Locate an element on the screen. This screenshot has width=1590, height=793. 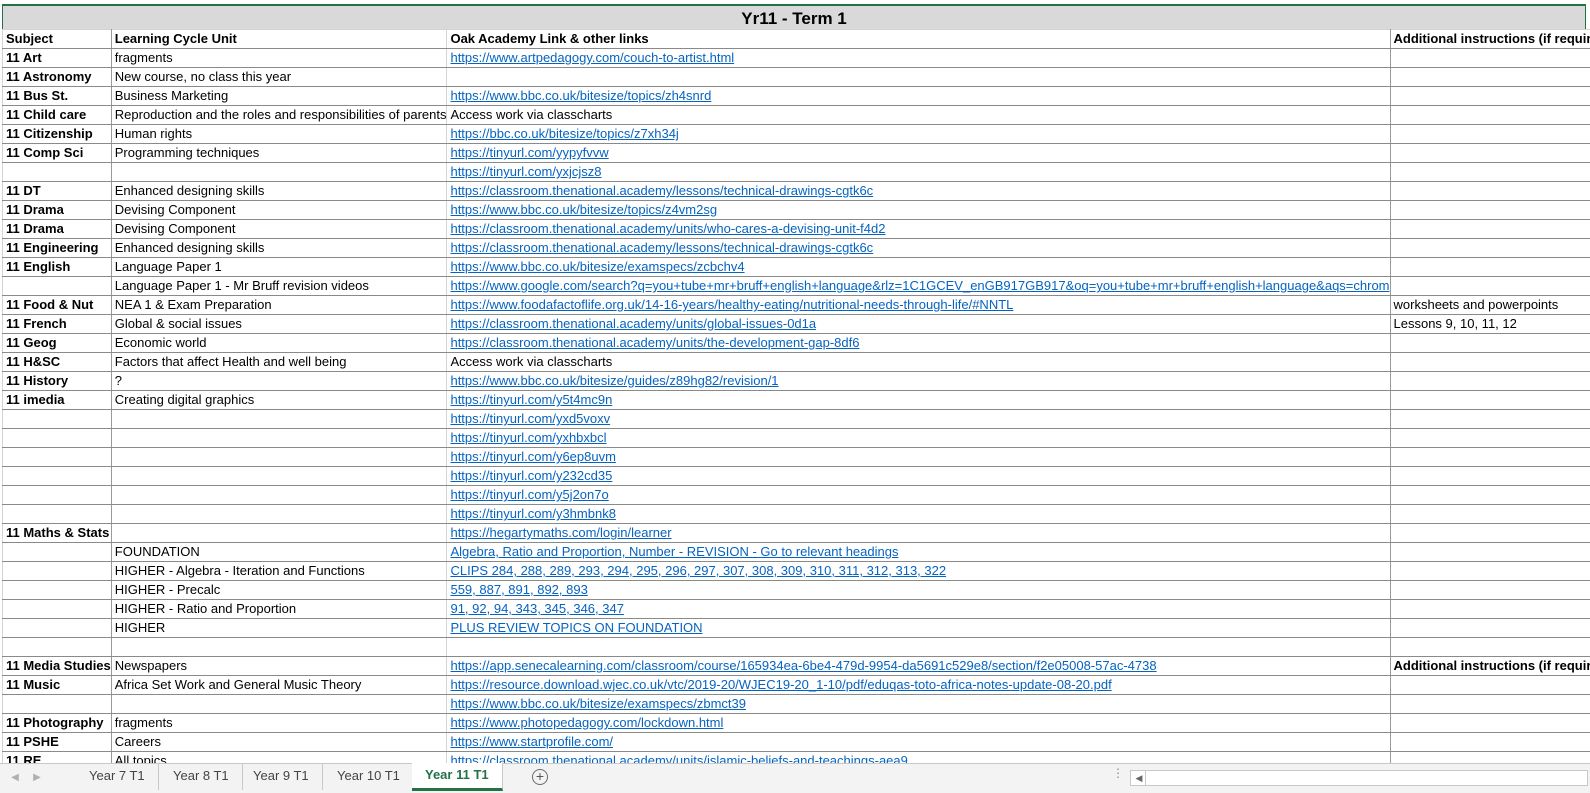
subject-cell: 11 Geog is located at coordinates (57, 343).